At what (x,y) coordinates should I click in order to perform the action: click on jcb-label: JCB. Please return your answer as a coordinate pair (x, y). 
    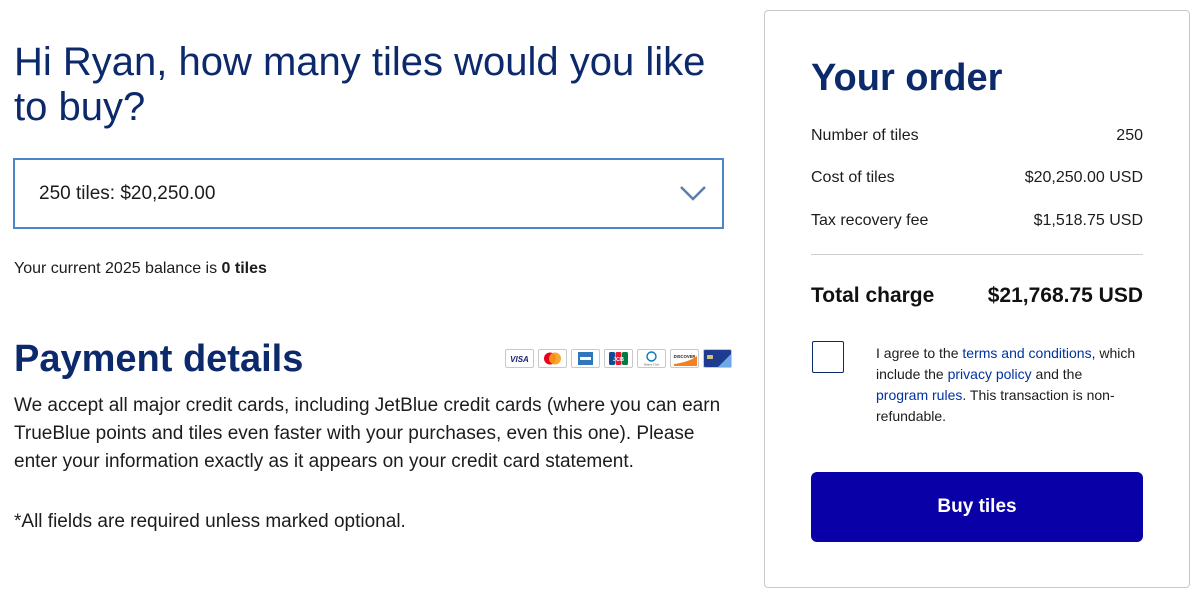
    Looking at the image, I should click on (618, 360).